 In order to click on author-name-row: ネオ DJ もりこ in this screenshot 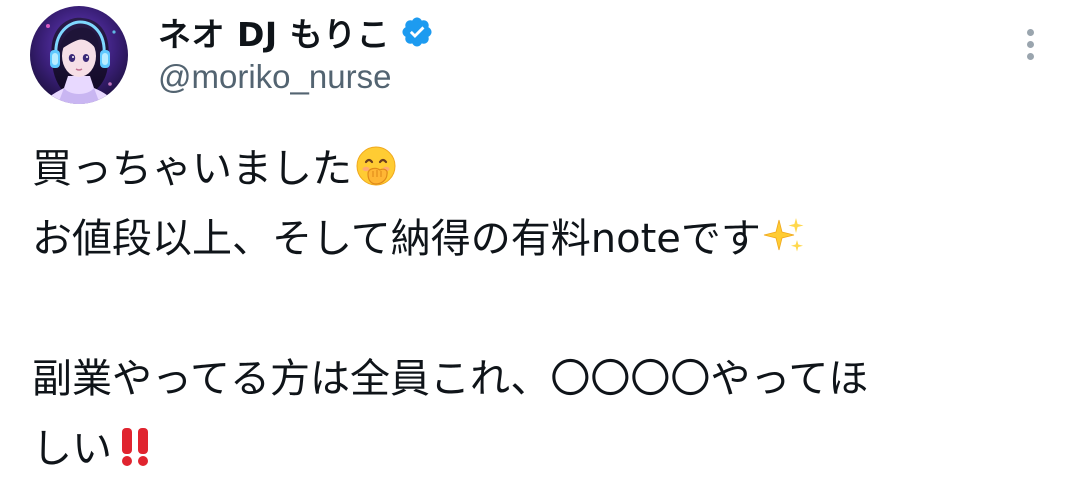, I will do `click(296, 32)`.